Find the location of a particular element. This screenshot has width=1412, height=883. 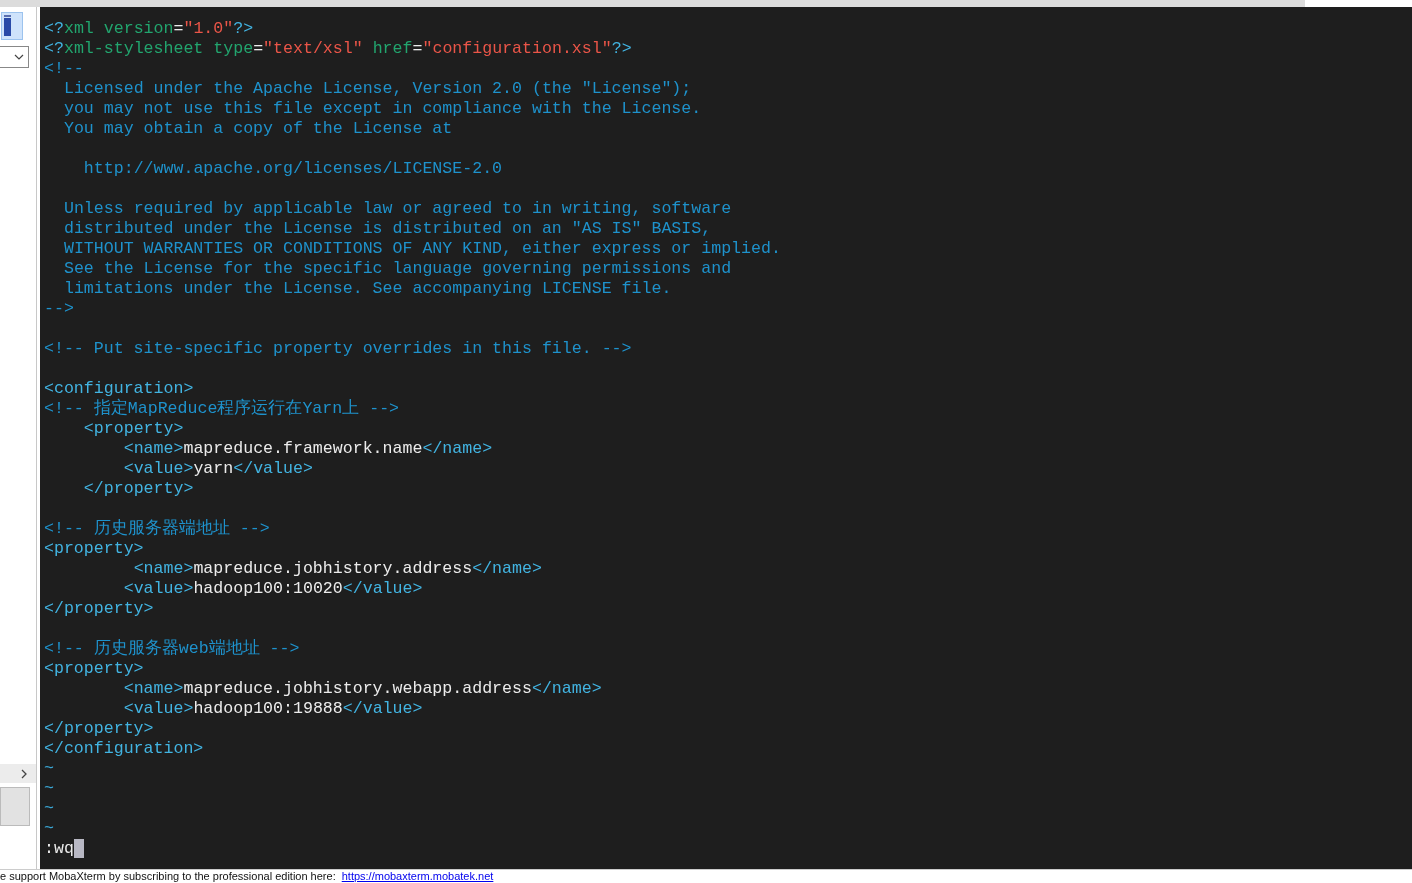

dropdown is located at coordinates (14, 57).